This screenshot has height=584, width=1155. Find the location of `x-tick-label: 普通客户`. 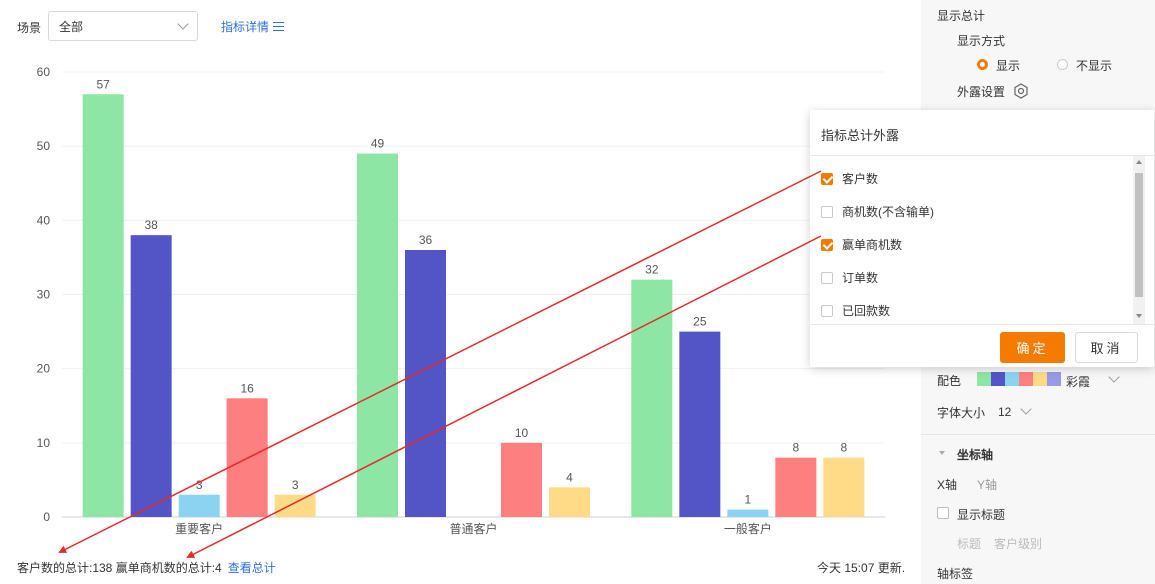

x-tick-label: 普通客户 is located at coordinates (473, 528).